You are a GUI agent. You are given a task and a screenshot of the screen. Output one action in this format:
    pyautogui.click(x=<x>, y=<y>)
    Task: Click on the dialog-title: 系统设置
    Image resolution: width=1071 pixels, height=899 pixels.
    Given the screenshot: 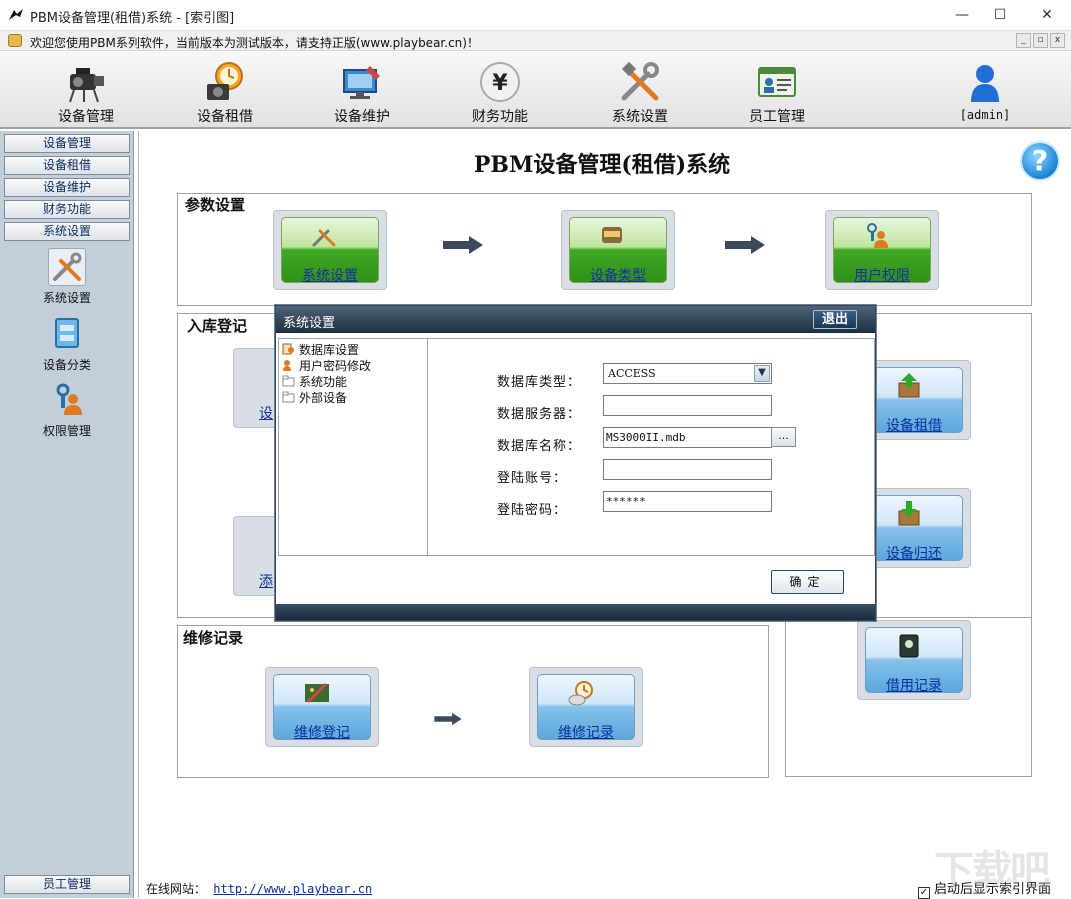 What is the action you would take?
    pyautogui.click(x=309, y=321)
    